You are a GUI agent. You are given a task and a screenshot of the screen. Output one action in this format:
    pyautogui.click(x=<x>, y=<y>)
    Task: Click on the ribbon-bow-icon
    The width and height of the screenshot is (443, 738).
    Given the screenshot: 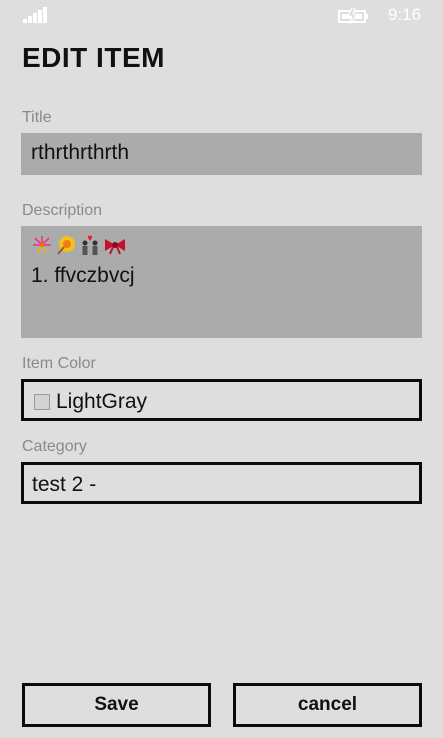 What is the action you would take?
    pyautogui.click(x=115, y=247)
    